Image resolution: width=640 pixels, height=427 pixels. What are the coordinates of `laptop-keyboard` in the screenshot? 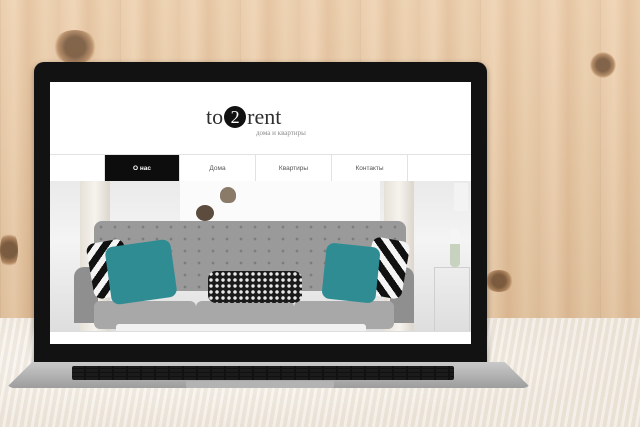 It's located at (263, 373).